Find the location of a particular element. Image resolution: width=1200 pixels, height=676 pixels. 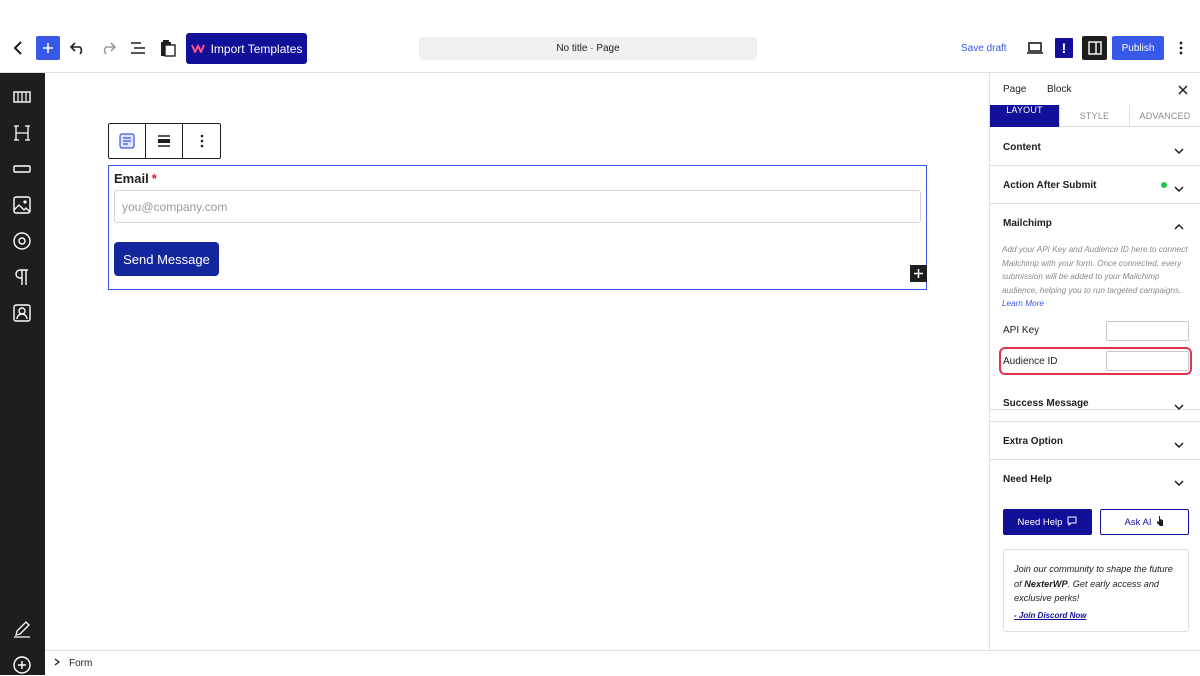

section-need-help: Need Help is located at coordinates (1095, 479).